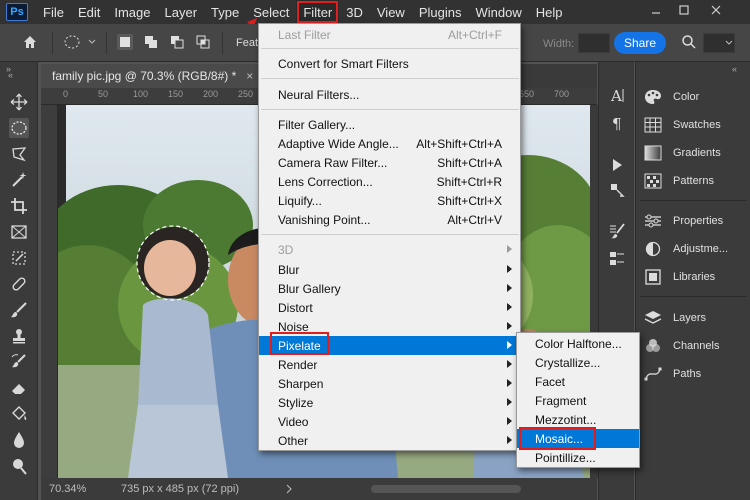  I want to click on width-label: Width:, so click(559, 44).